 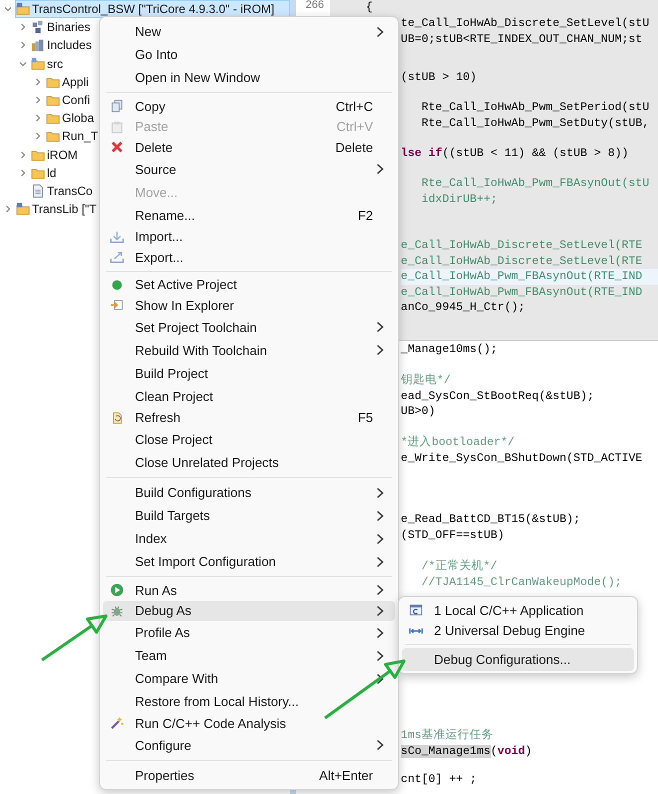 I want to click on keyboard-shortcut: Delete, so click(x=354, y=147).